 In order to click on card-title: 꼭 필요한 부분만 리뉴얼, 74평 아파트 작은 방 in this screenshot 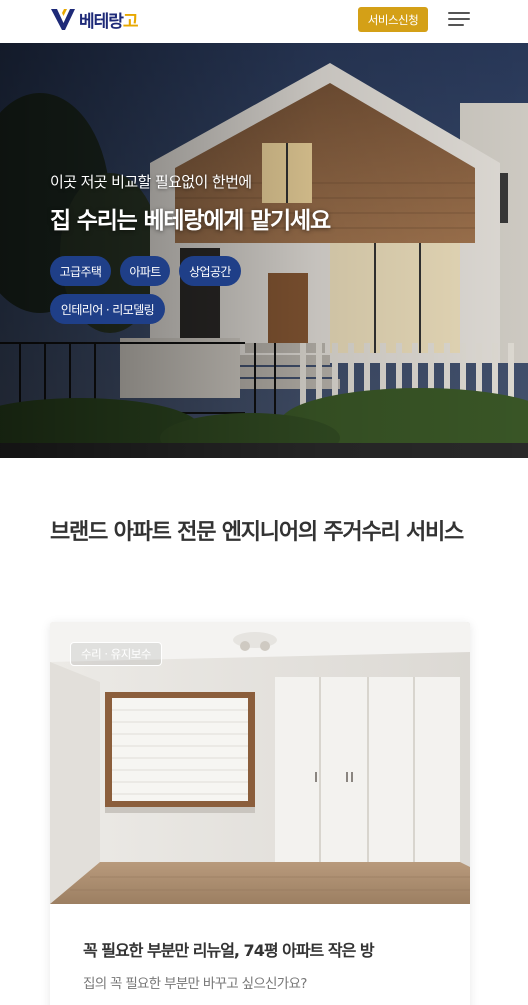, I will do `click(229, 949)`.